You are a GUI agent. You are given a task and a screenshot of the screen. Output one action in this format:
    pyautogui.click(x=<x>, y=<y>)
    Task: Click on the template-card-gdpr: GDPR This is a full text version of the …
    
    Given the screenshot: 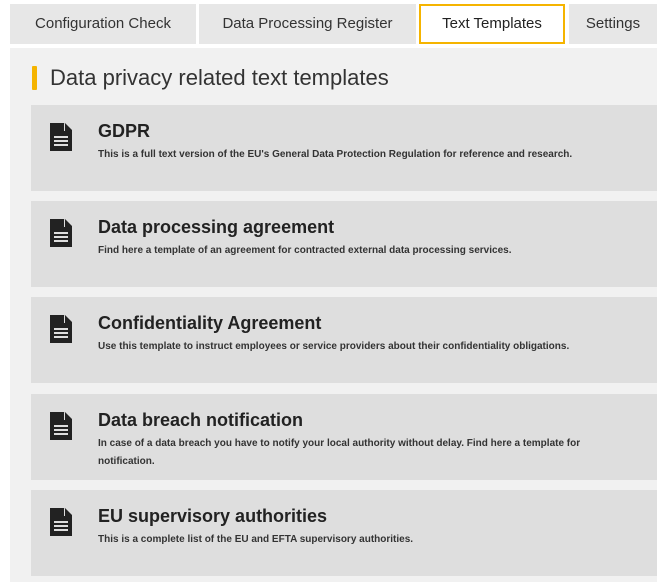 What is the action you would take?
    pyautogui.click(x=344, y=148)
    